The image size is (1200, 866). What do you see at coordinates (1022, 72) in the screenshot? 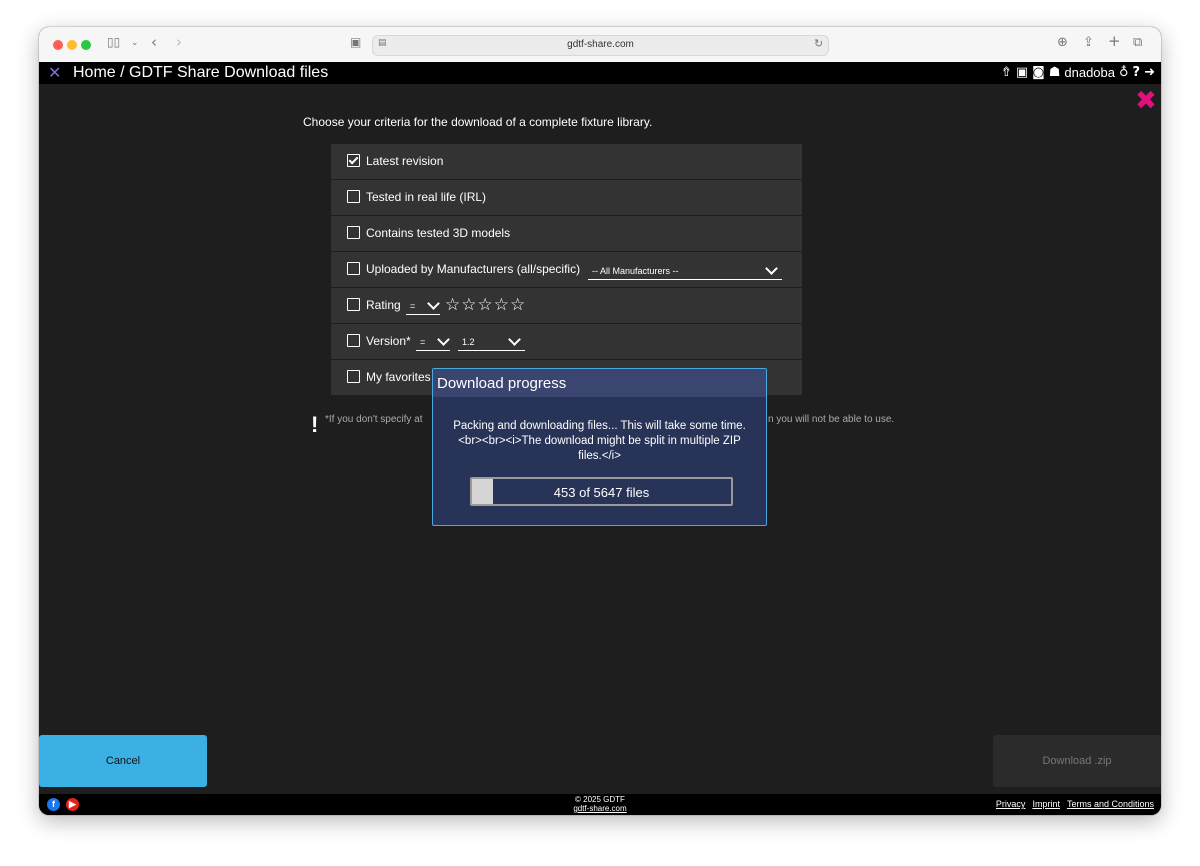
I see `save-icon: ▣` at bounding box center [1022, 72].